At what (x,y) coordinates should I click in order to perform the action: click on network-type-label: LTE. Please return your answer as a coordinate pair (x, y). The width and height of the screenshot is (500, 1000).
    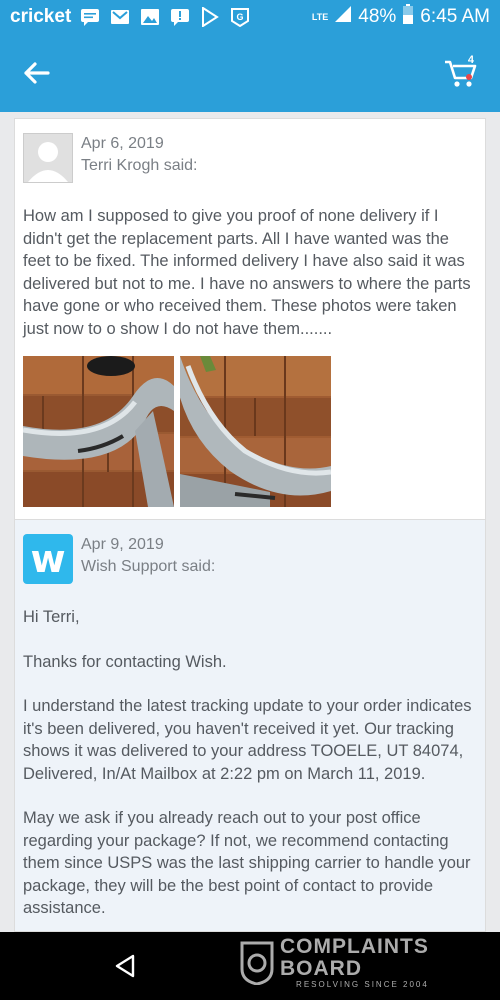
    Looking at the image, I should click on (320, 17).